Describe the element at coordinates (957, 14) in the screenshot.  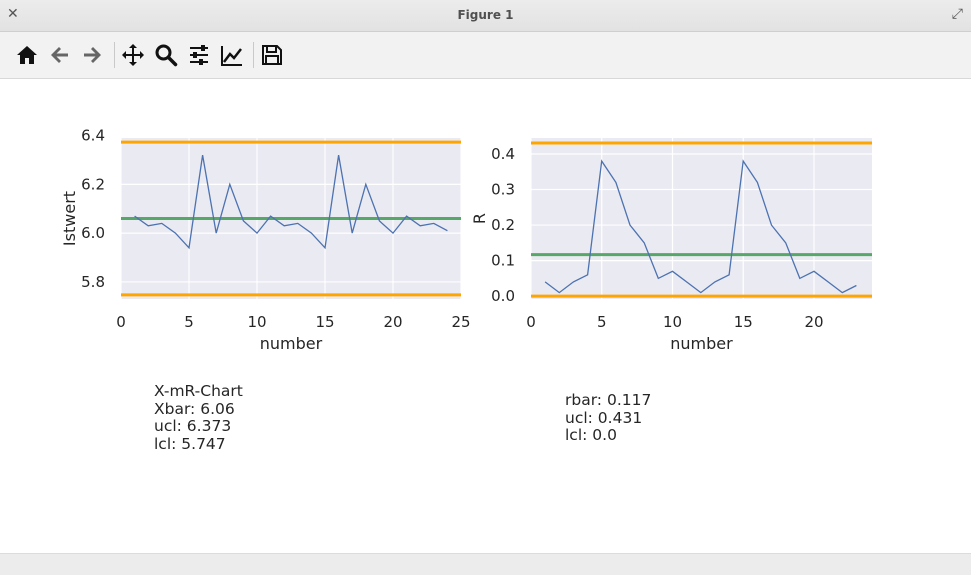
I see `maximize-icon: ⤢` at that location.